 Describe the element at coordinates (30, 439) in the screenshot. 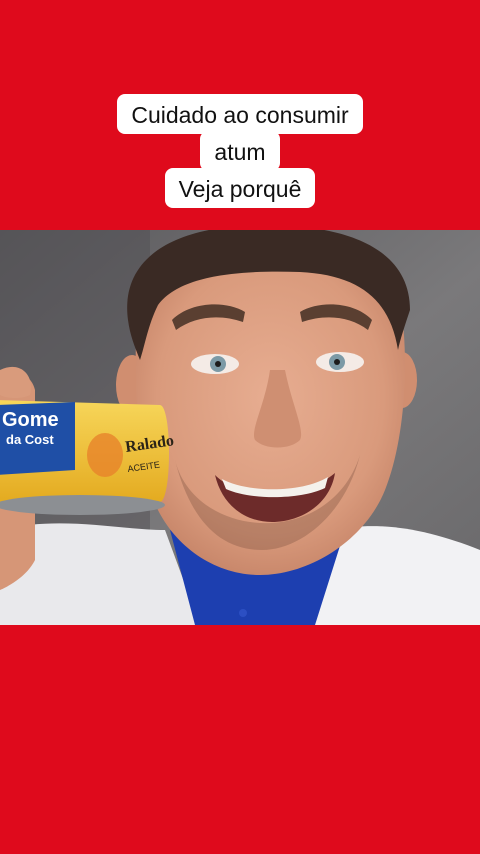

I see `can-brand-sub: da Cost` at that location.